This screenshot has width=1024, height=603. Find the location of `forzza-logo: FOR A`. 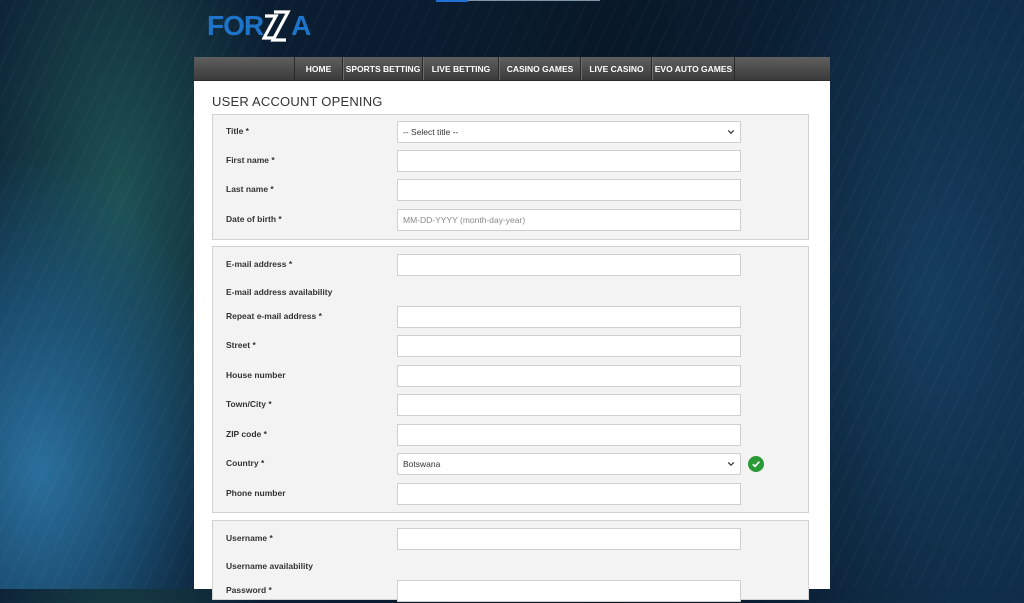

forzza-logo: FOR A is located at coordinates (259, 26).